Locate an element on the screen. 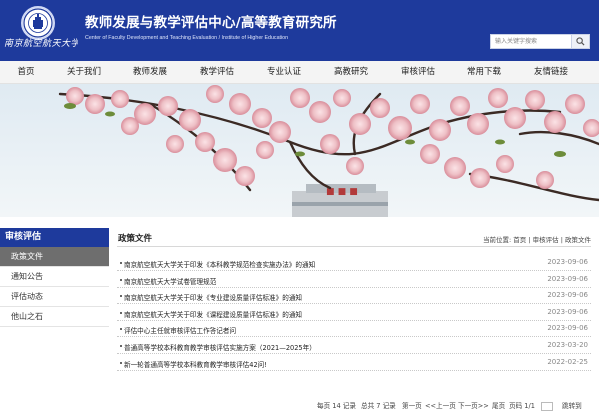 This screenshot has width=599, height=416. pager-page-info: 页码 1/1 is located at coordinates (522, 406).